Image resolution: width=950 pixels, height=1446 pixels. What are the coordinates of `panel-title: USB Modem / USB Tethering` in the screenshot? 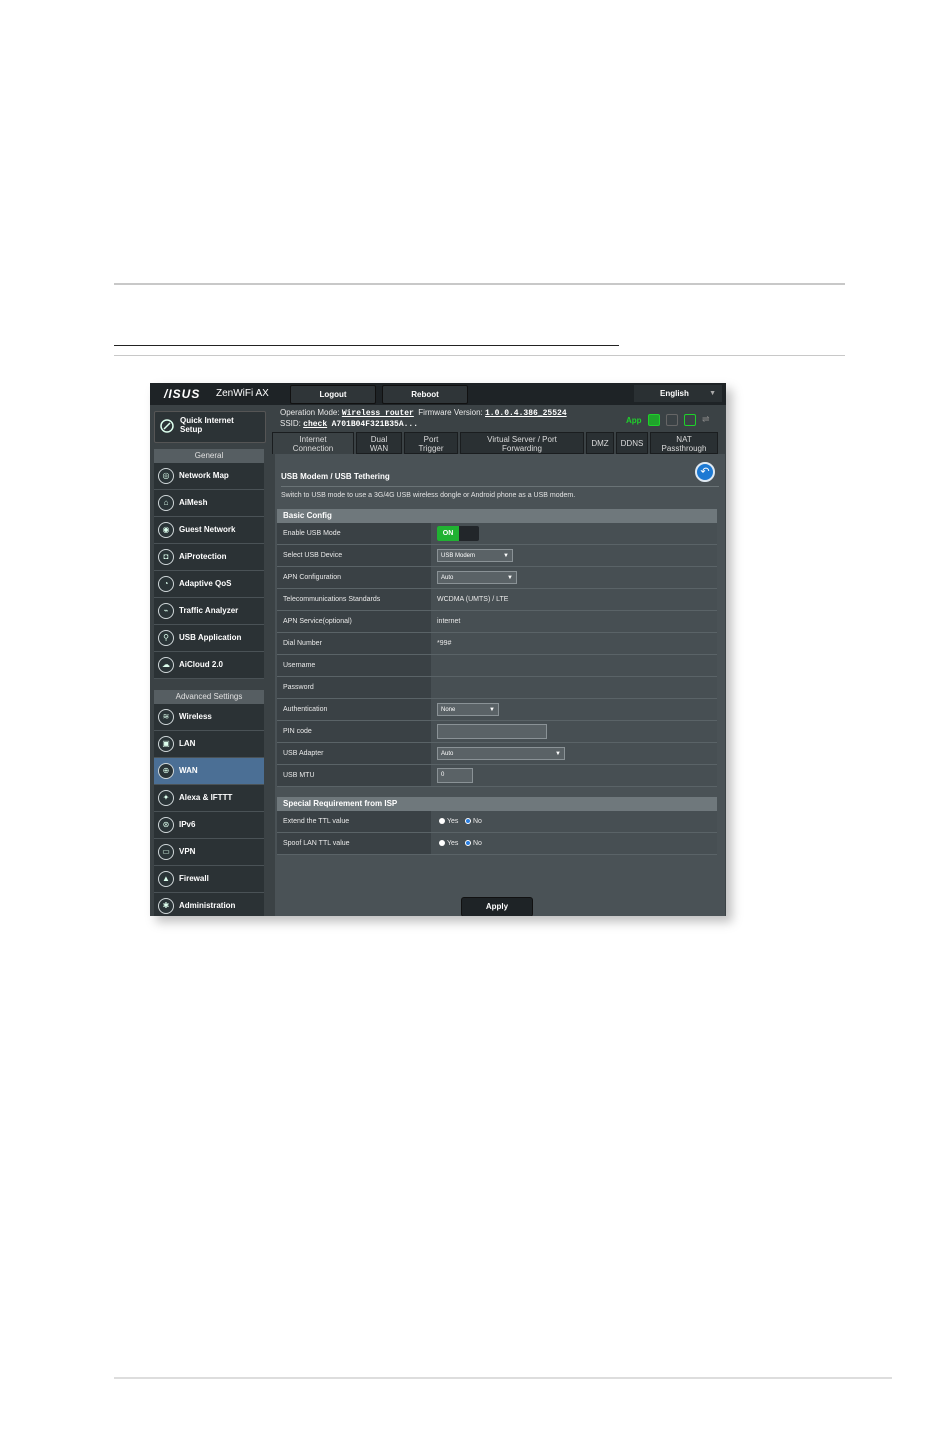 It's located at (335, 476).